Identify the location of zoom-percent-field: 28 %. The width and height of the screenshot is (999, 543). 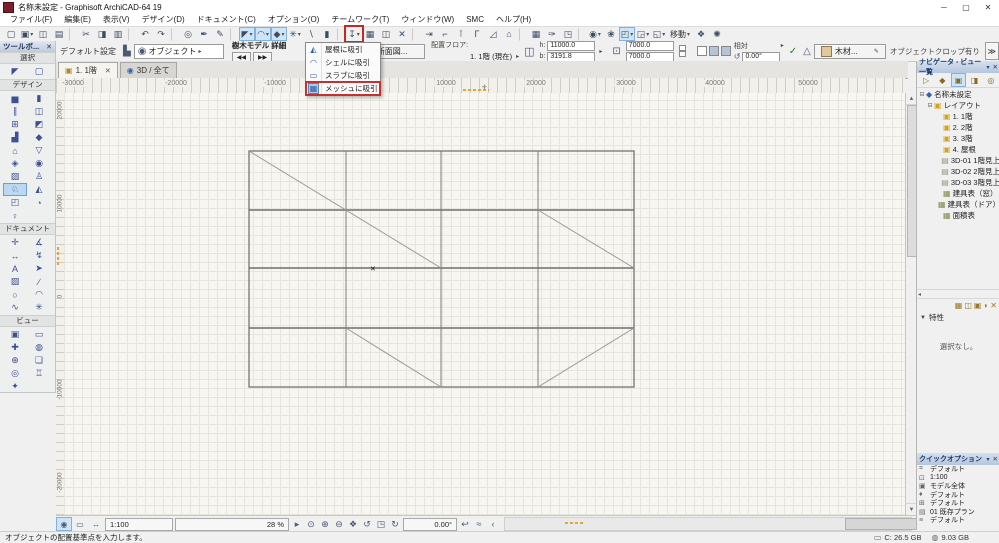
(232, 524).